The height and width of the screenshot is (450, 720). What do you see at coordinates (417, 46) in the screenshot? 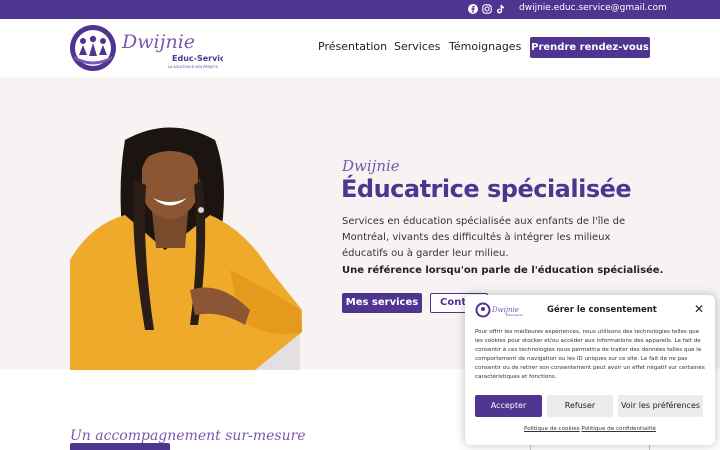
I see `nav-link-services: Services` at bounding box center [417, 46].